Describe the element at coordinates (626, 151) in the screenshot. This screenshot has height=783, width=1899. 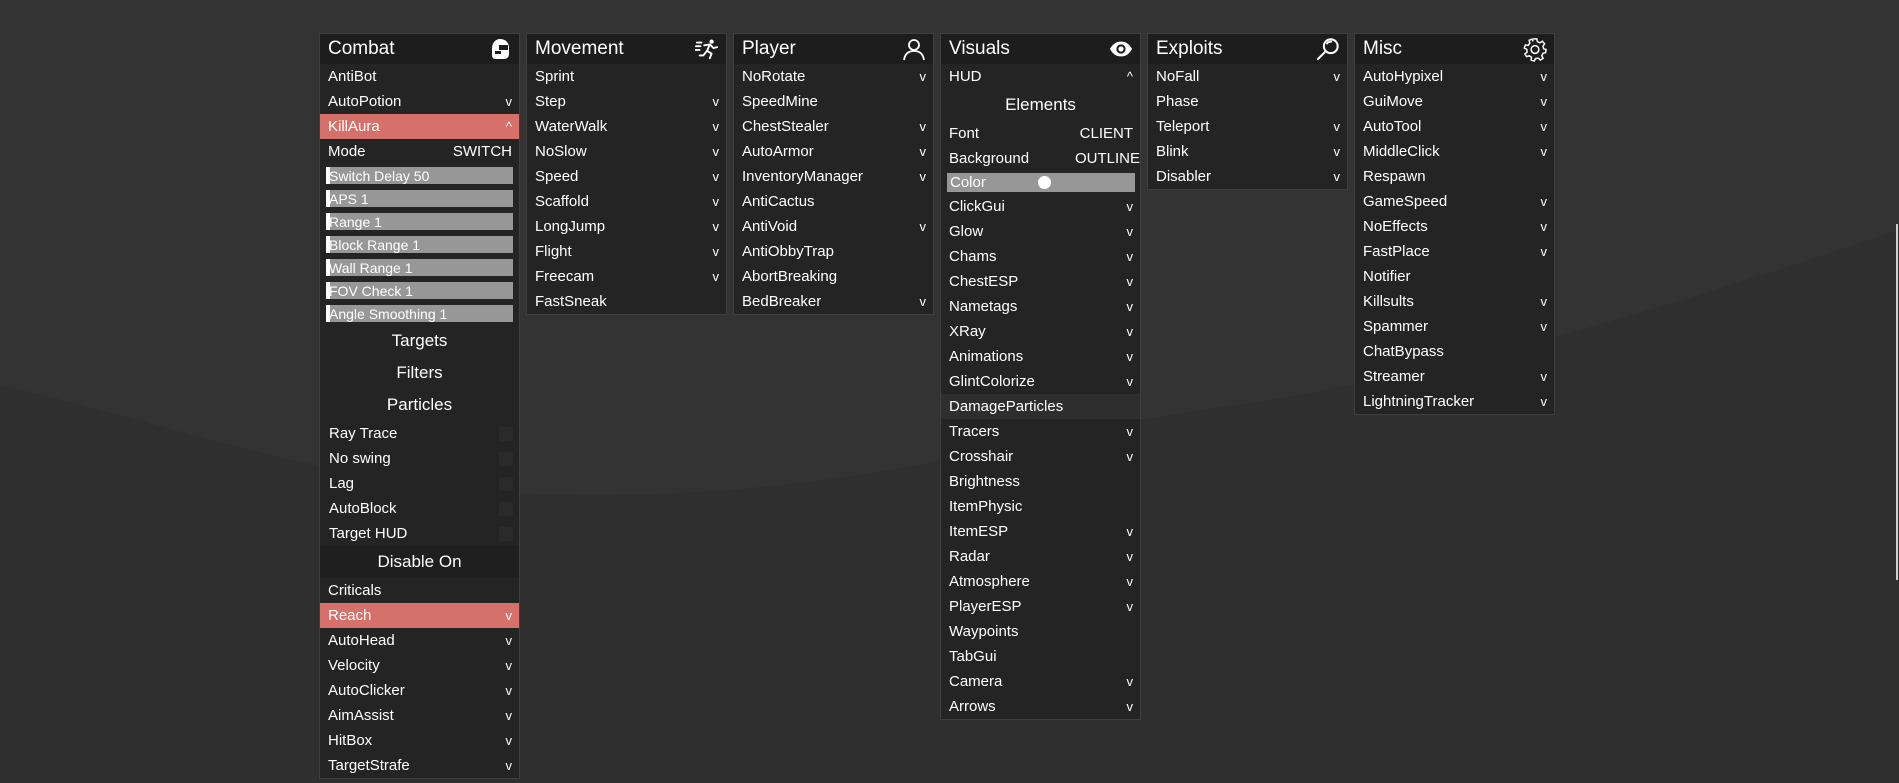
I see `module-noslow: NoSlow v` at that location.